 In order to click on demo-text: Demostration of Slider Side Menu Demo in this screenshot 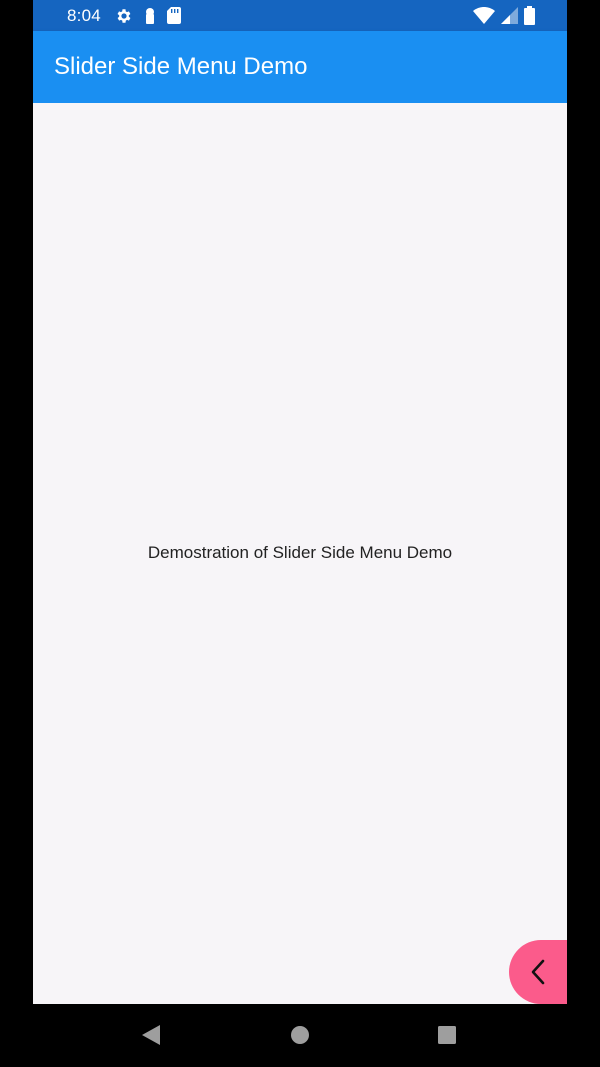, I will do `click(300, 552)`.